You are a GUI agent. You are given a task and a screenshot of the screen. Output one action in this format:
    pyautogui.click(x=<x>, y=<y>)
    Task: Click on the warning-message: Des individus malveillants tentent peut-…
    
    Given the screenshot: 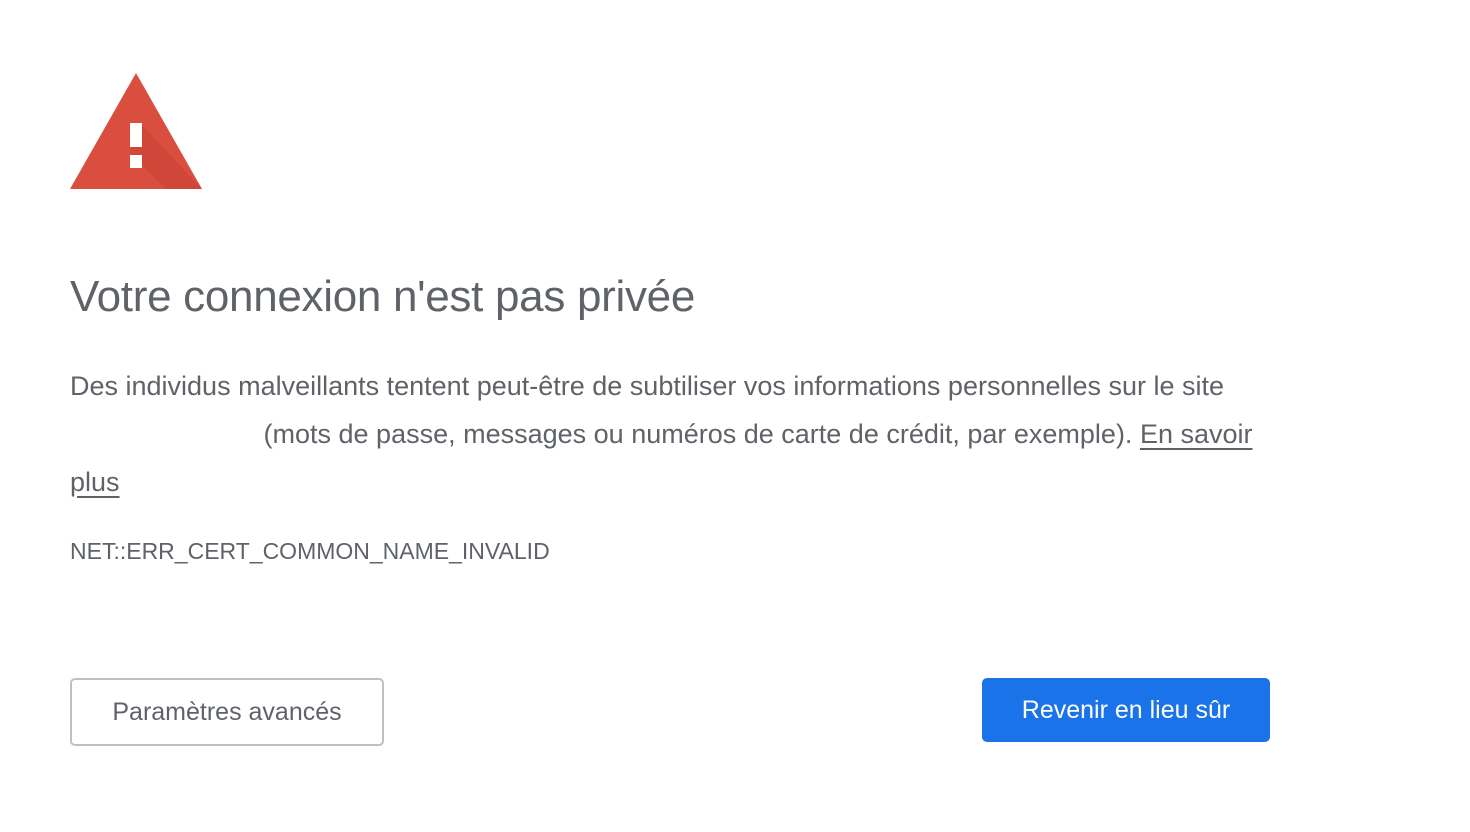 What is the action you would take?
    pyautogui.click(x=675, y=434)
    